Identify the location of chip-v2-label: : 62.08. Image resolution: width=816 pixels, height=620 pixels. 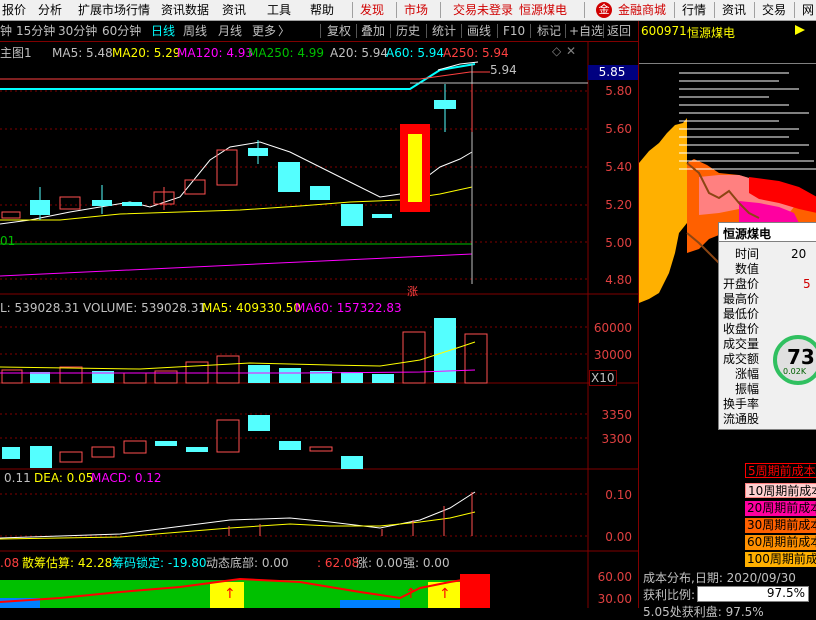
(338, 563).